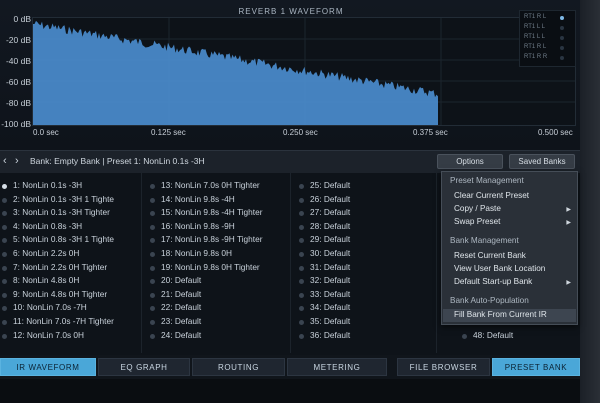  I want to click on preset-label: 11: NonLin 7.0s -7H Tighter, so click(63, 321).